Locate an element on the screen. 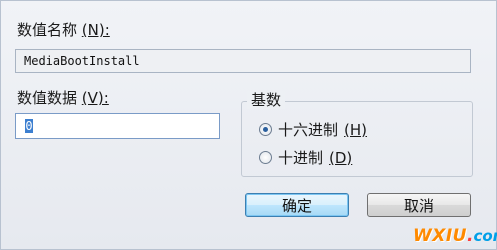 The image size is (497, 250). value-name-accelerator: (N): is located at coordinates (95, 30).